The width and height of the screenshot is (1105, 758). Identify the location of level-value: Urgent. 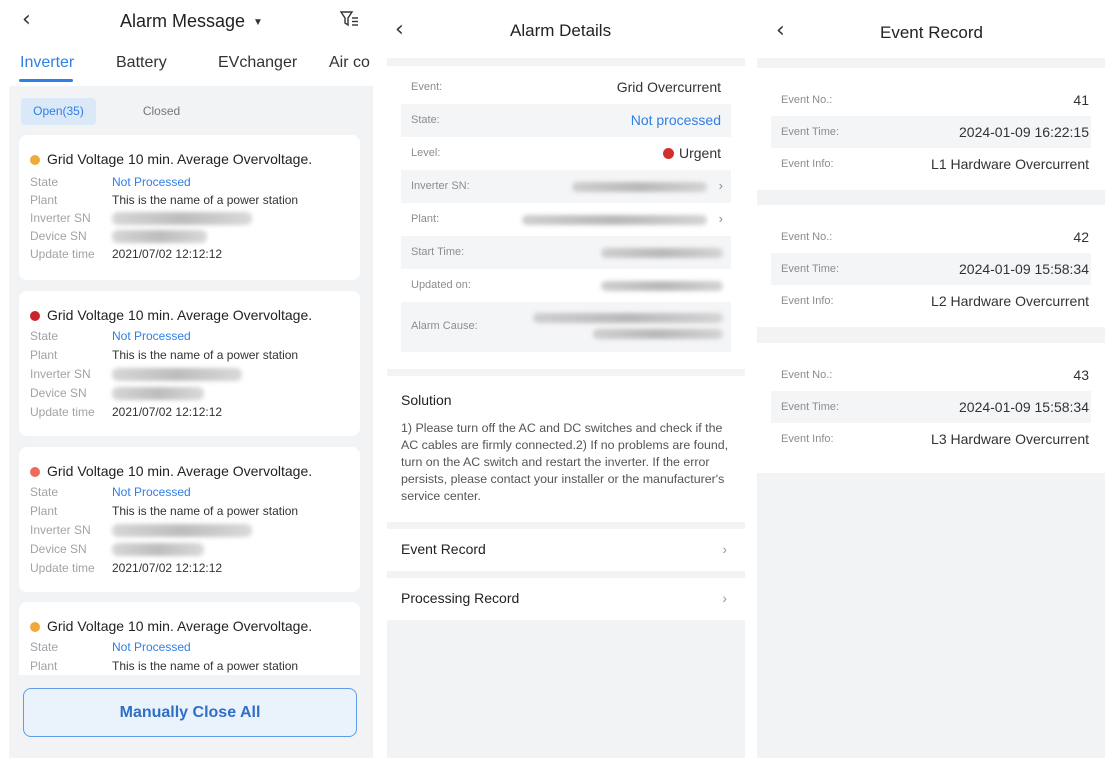
(691, 153).